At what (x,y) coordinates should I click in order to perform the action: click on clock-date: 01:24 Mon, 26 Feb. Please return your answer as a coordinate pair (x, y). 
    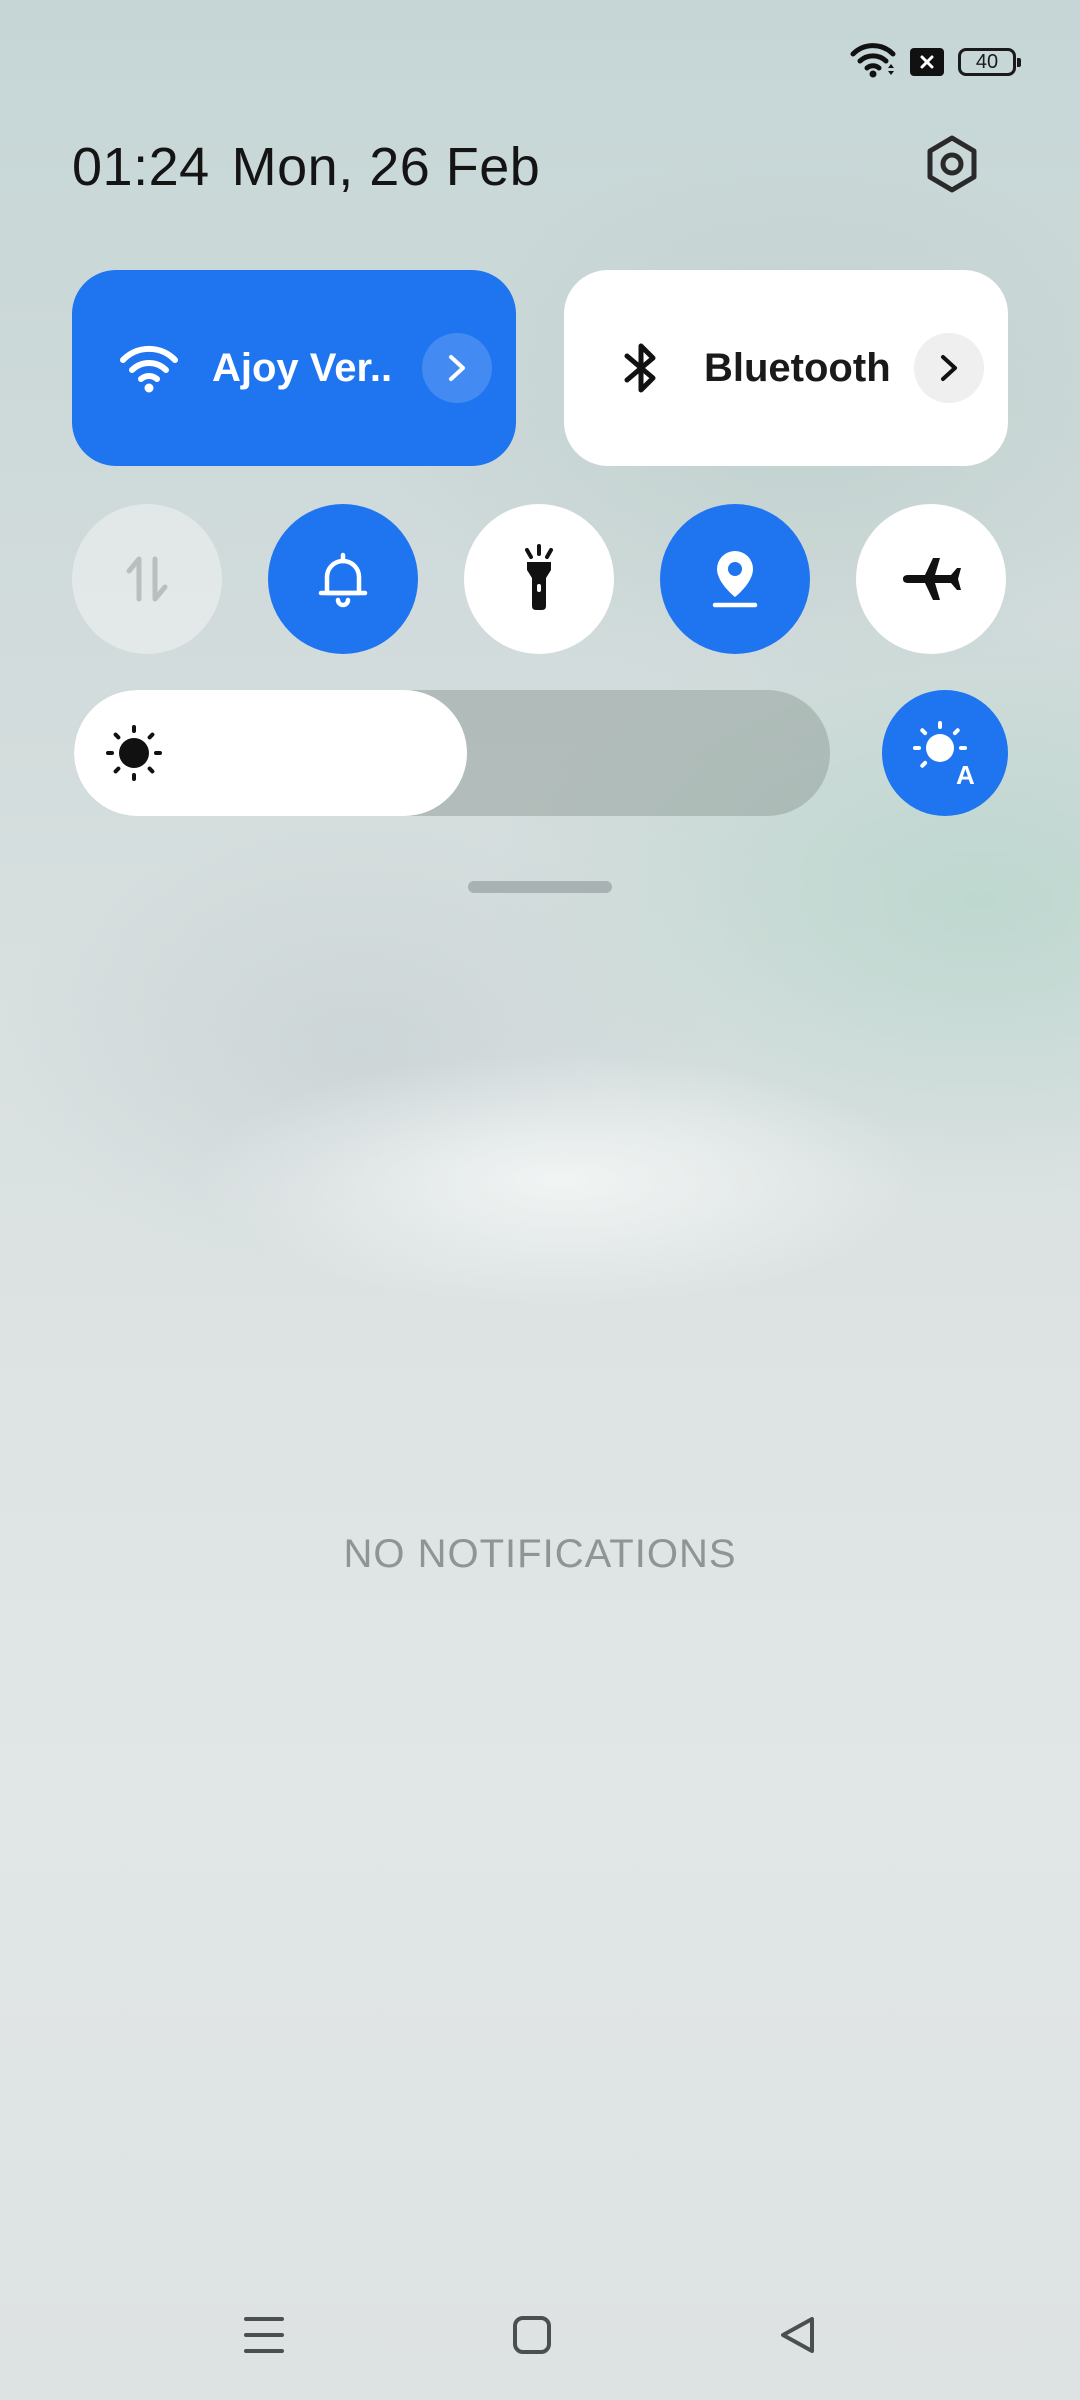
    Looking at the image, I should click on (317, 167).